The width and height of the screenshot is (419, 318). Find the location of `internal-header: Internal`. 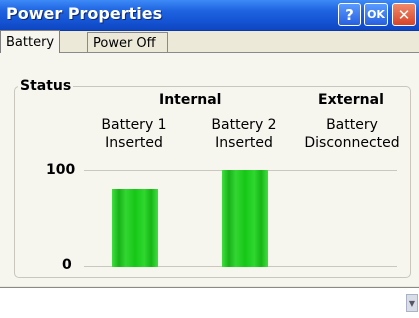

internal-header: Internal is located at coordinates (190, 100).